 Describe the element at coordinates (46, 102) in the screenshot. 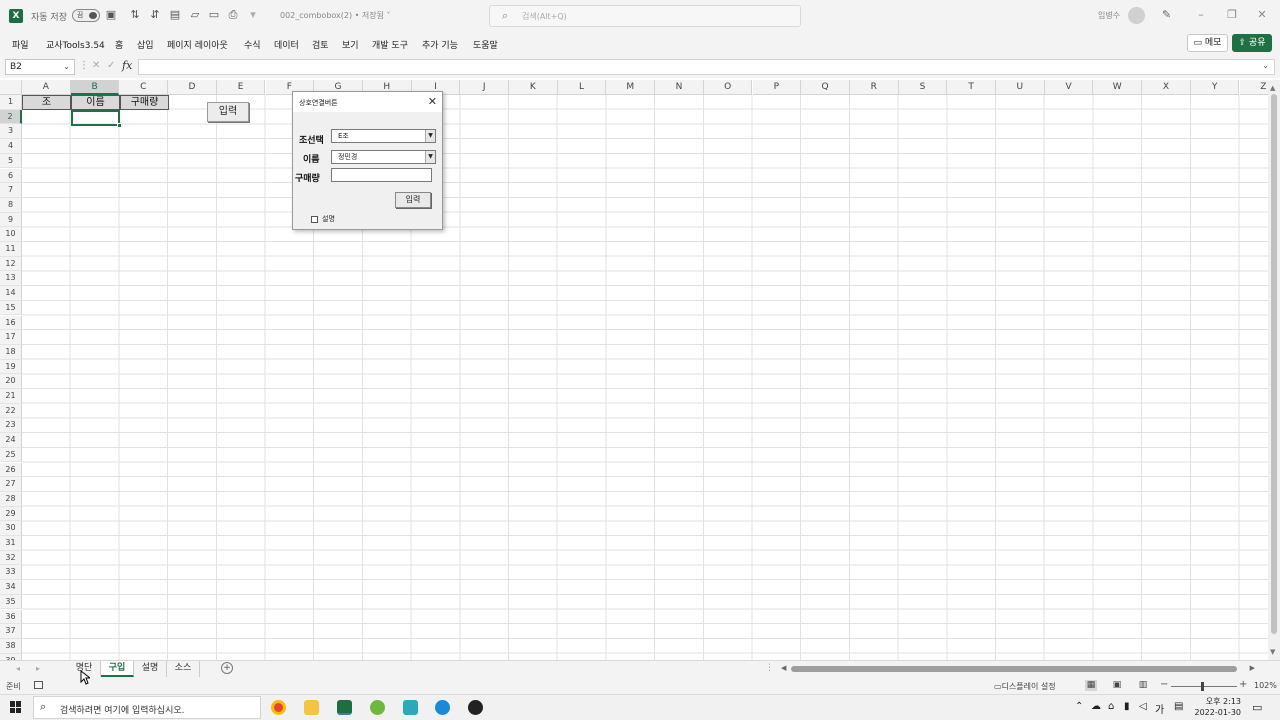

I see `header-cell-group: 조` at that location.